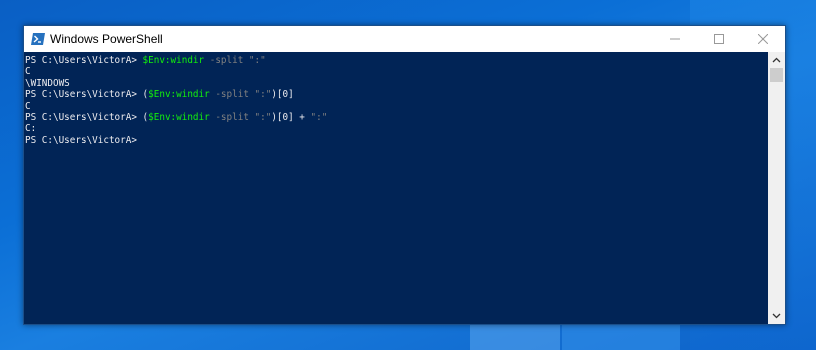 The image size is (816, 350). I want to click on chevron-down-icon, so click(776, 316).